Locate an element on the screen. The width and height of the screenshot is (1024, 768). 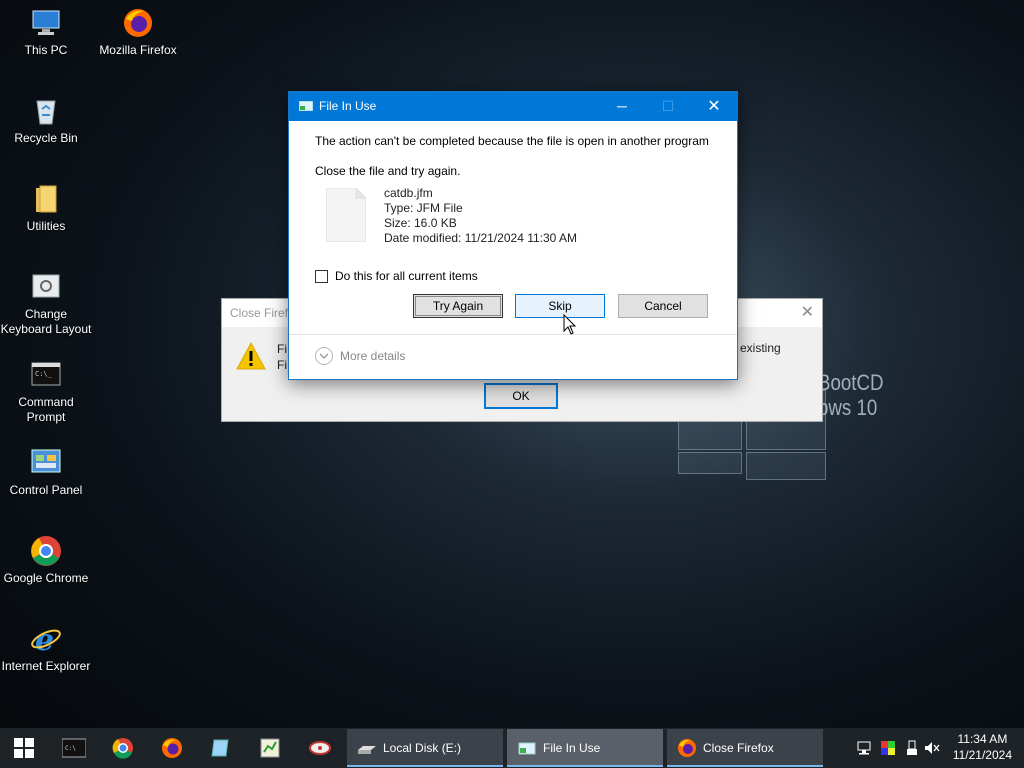
system-tray: 11:34 AM 11/21/2024 is located at coordinates (934, 748).